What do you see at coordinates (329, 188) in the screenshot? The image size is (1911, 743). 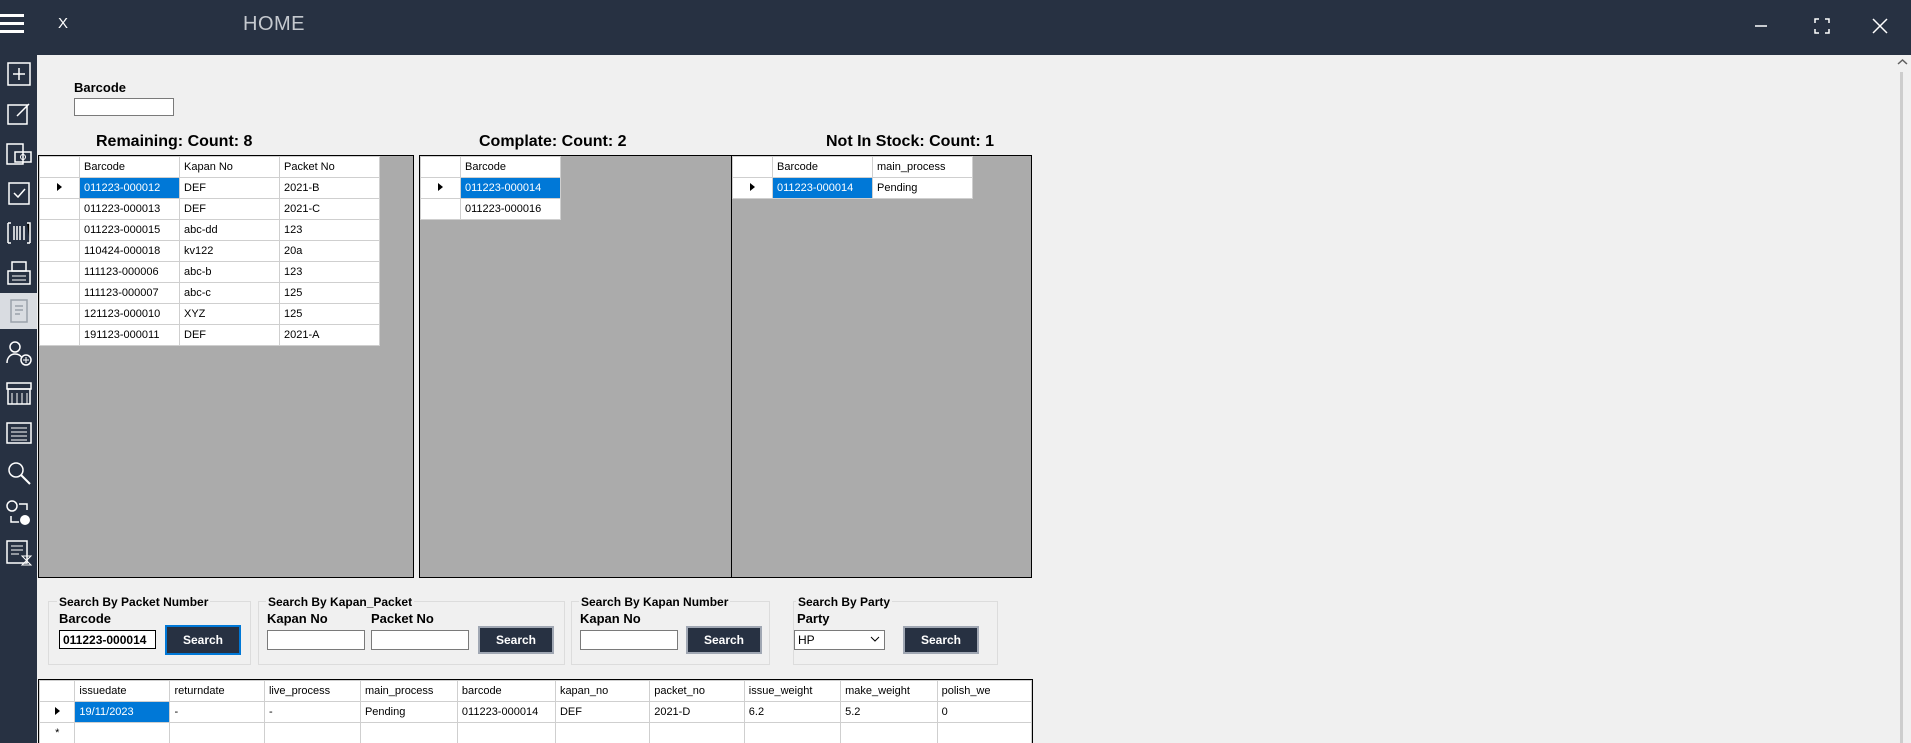 I see `table-cell: 2021-B` at bounding box center [329, 188].